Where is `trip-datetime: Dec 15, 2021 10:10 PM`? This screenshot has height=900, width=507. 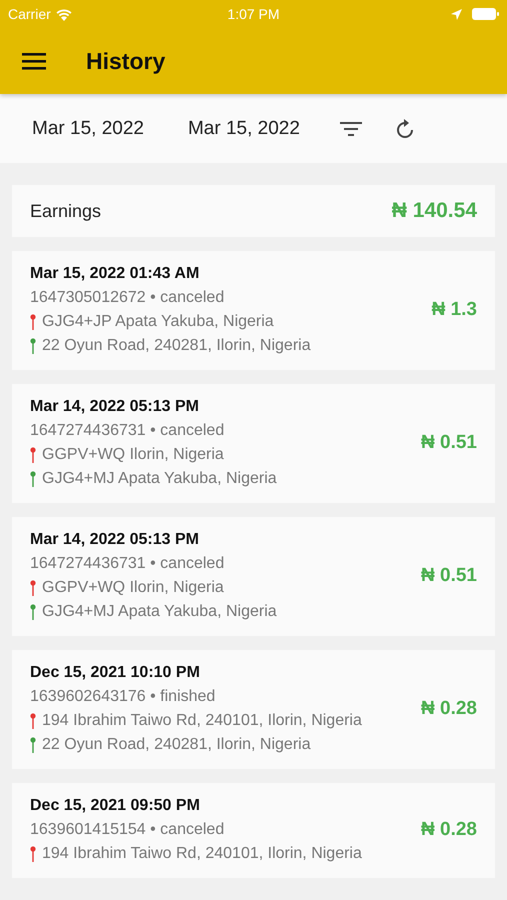
trip-datetime: Dec 15, 2021 10:10 PM is located at coordinates (115, 673).